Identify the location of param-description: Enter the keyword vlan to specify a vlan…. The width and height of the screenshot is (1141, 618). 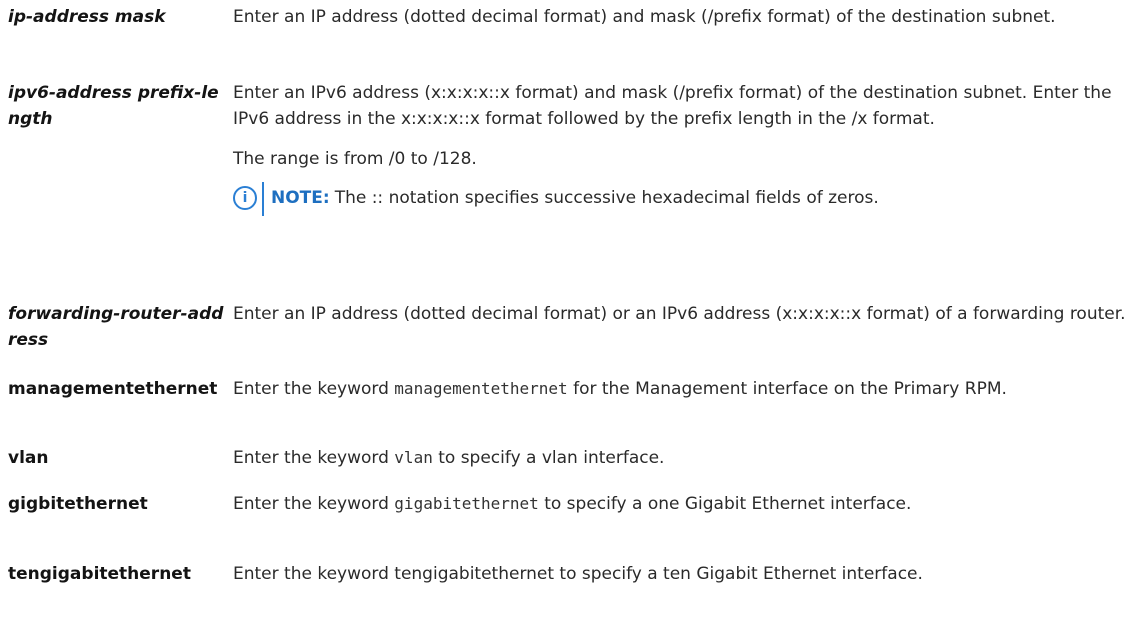
(687, 458).